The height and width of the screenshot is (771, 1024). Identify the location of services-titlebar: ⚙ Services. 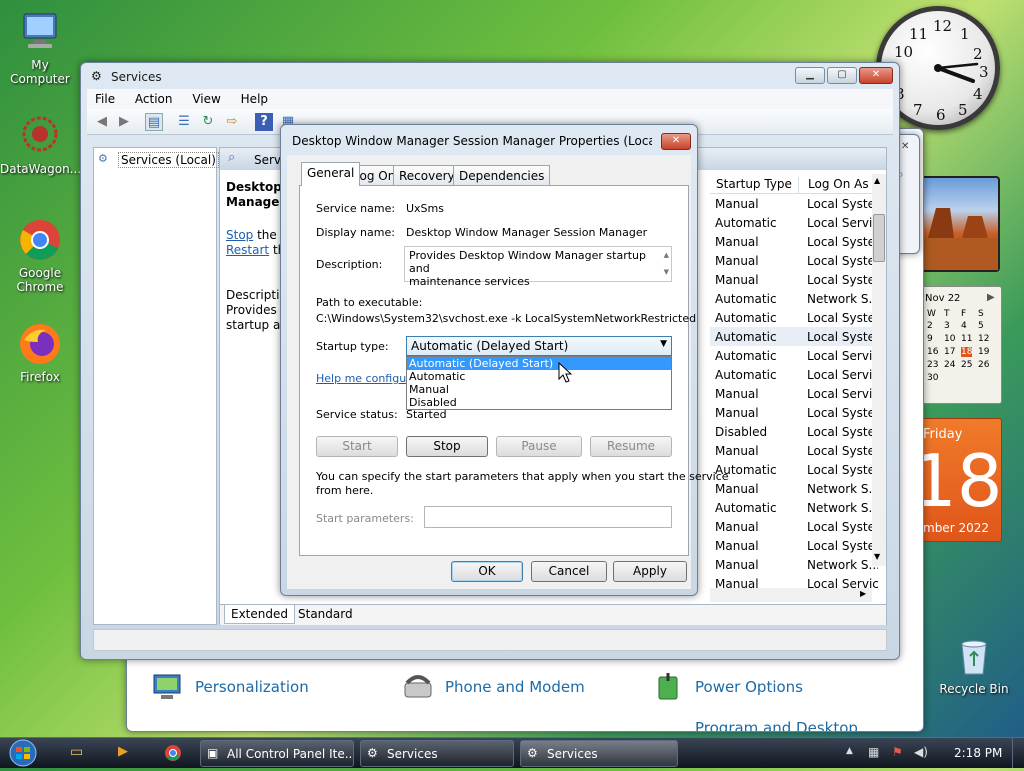
(490, 76).